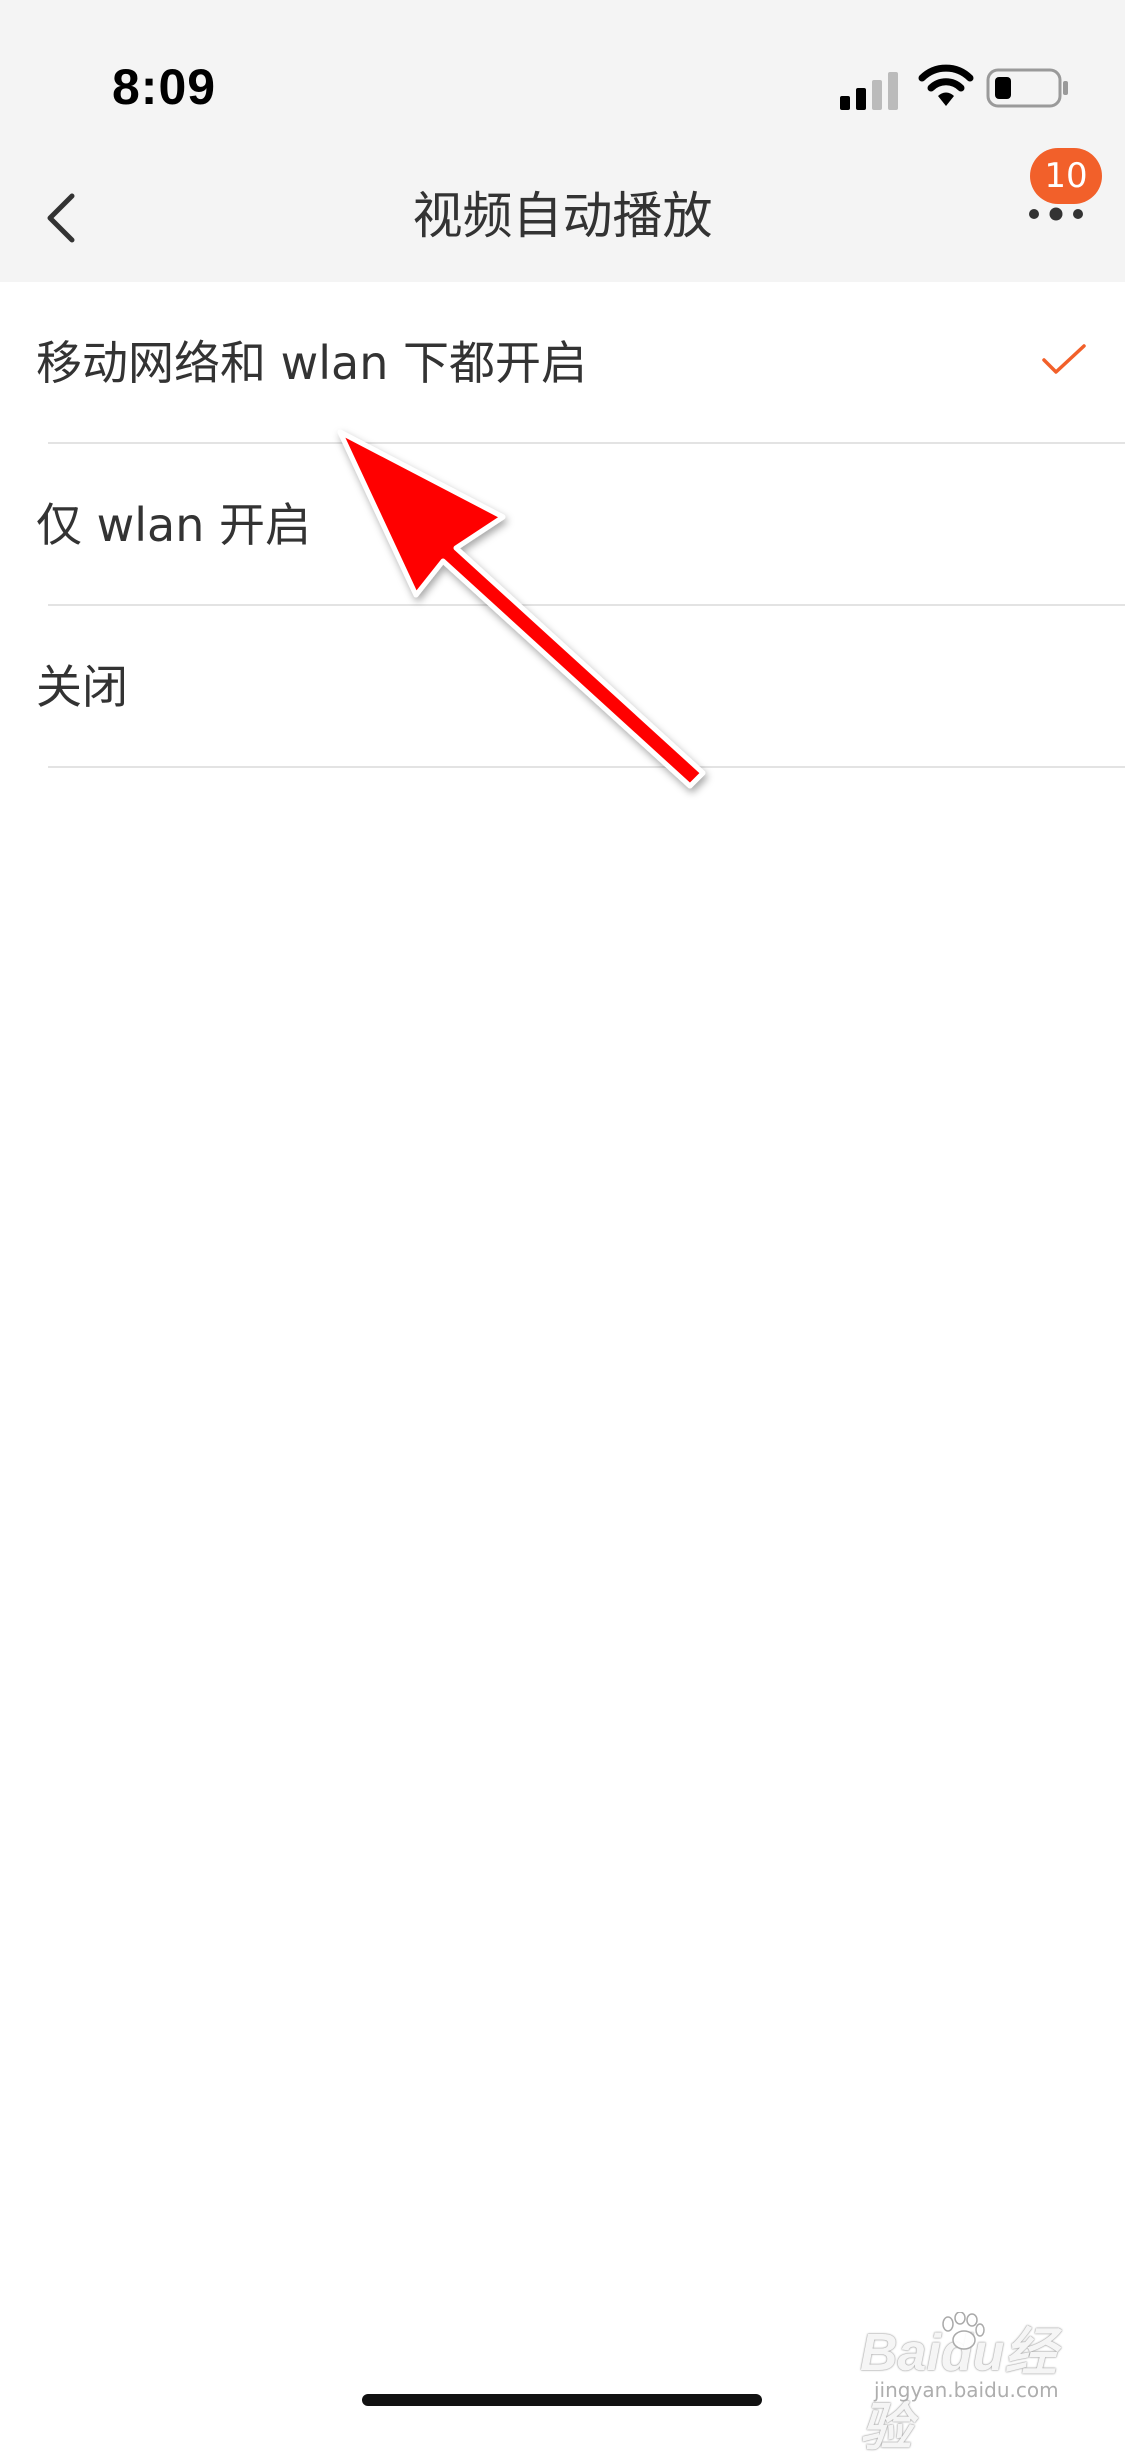 The width and height of the screenshot is (1125, 2460). What do you see at coordinates (82, 687) in the screenshot?
I see `option-label: 关闭` at bounding box center [82, 687].